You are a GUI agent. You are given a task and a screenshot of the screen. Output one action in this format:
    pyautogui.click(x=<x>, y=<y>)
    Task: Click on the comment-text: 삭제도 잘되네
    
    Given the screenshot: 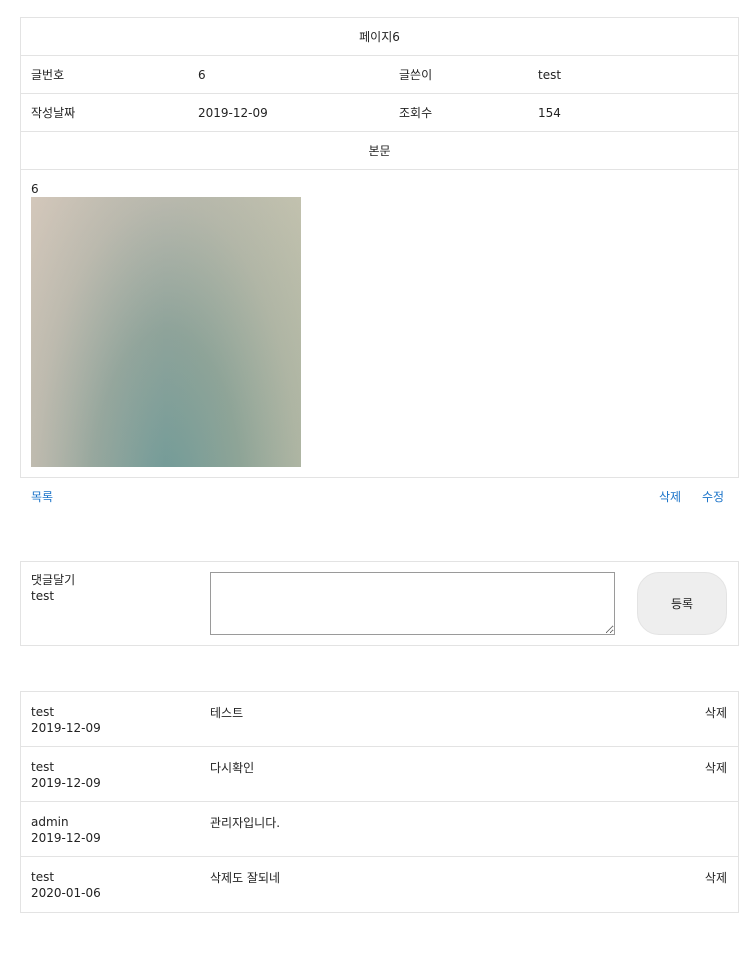 What is the action you would take?
    pyautogui.click(x=245, y=878)
    